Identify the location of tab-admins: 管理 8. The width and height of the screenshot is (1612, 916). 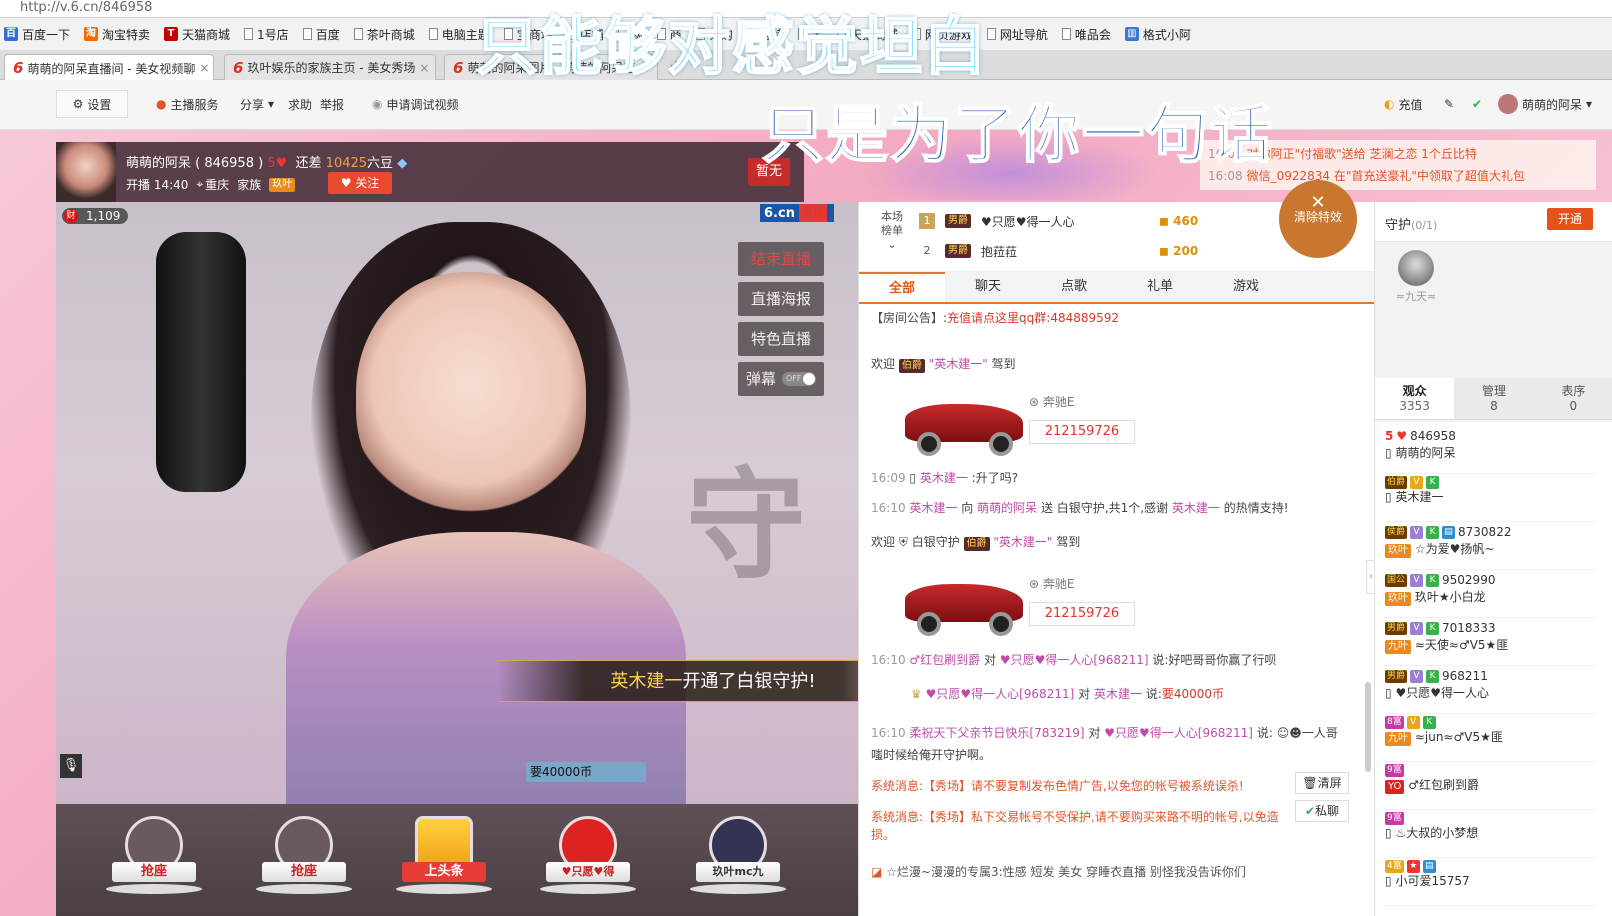
(1493, 398).